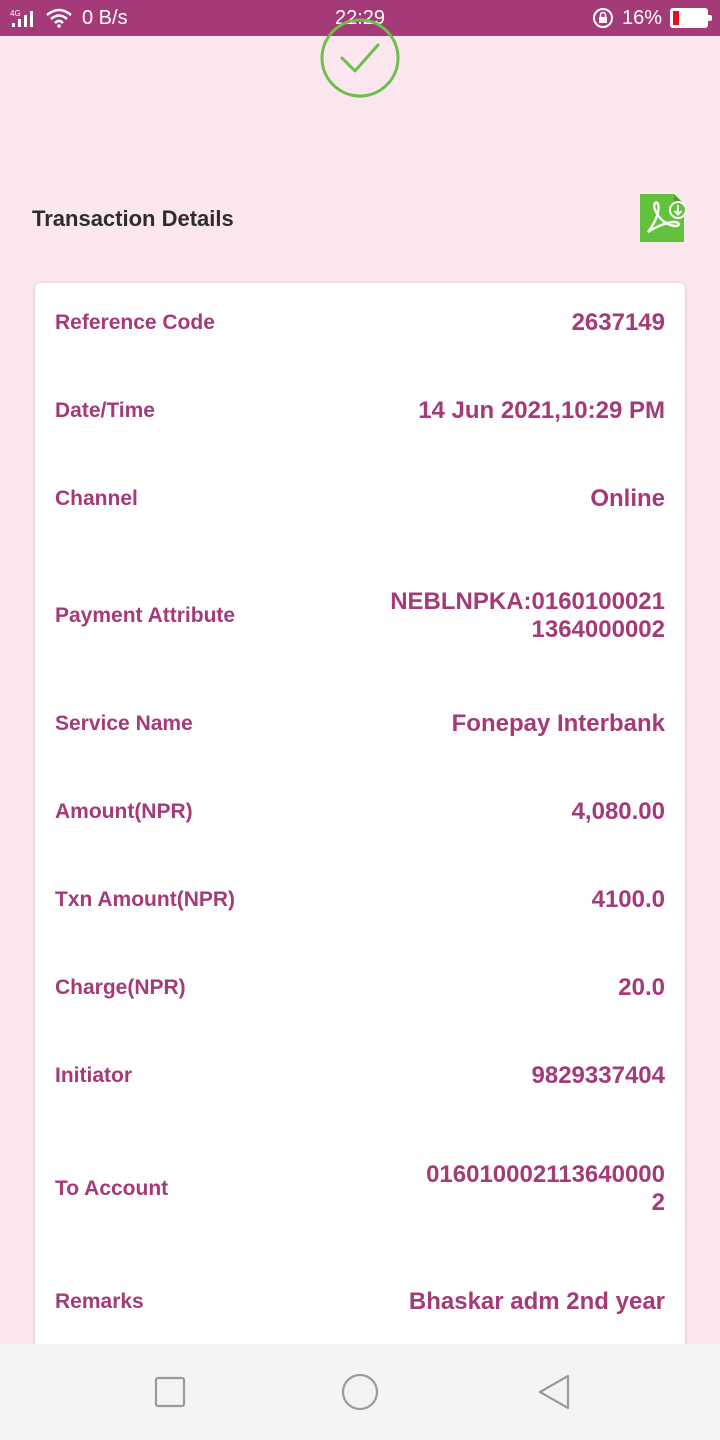  Describe the element at coordinates (618, 322) in the screenshot. I see `detail-value: 2637149` at that location.